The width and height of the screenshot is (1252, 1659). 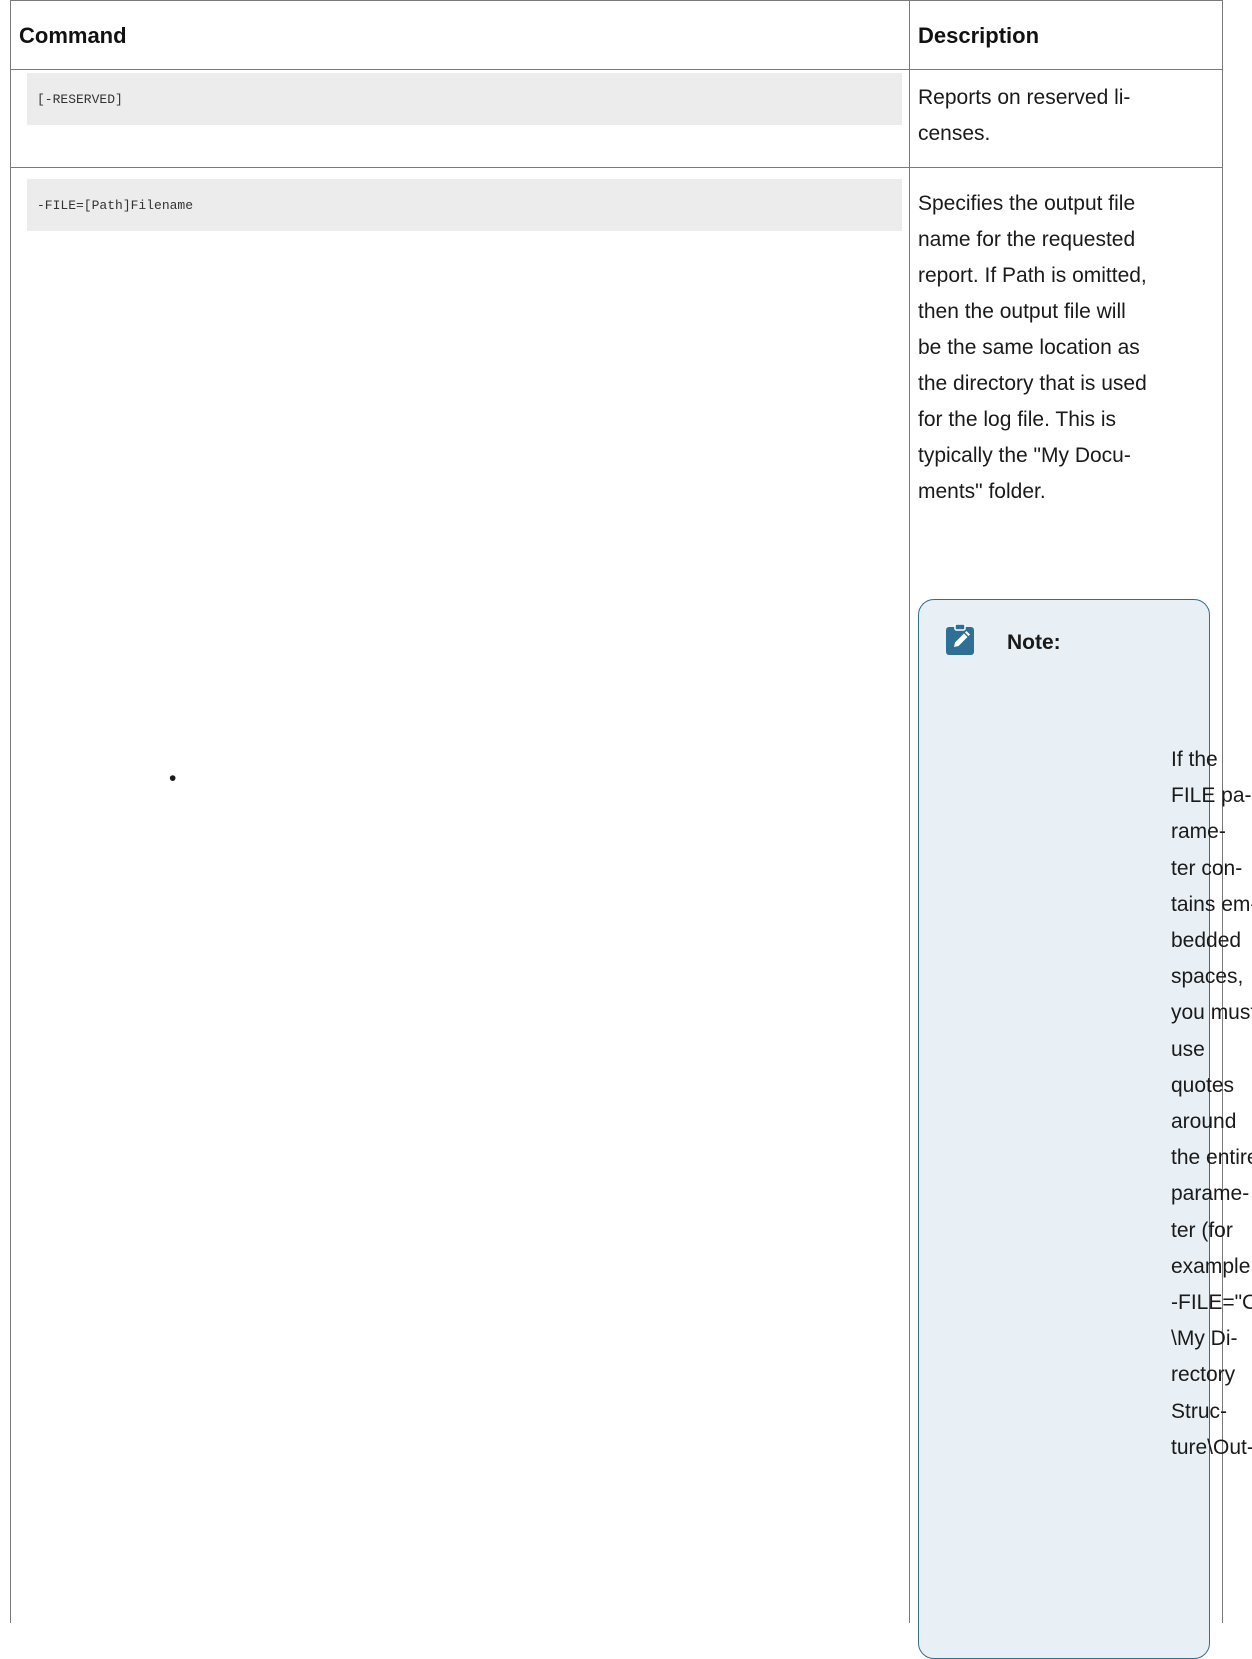 I want to click on note-line: around, so click(x=1204, y=1122).